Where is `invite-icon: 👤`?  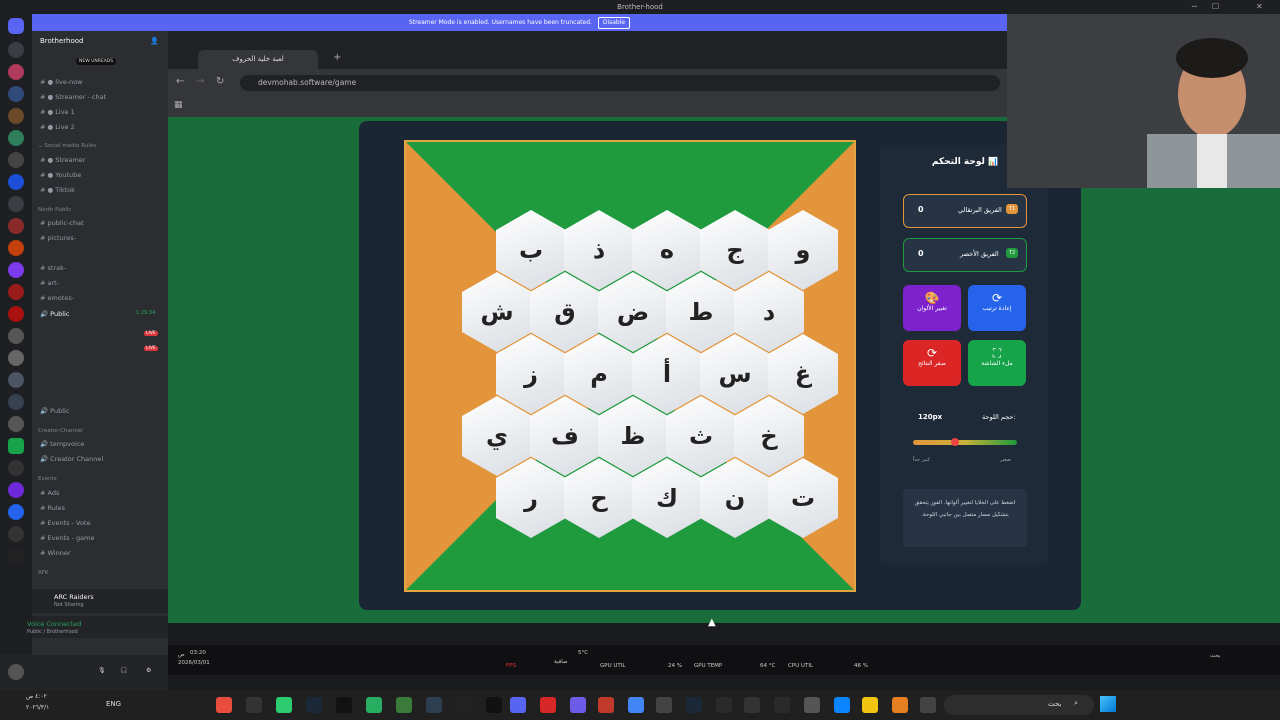 invite-icon: 👤 is located at coordinates (154, 41).